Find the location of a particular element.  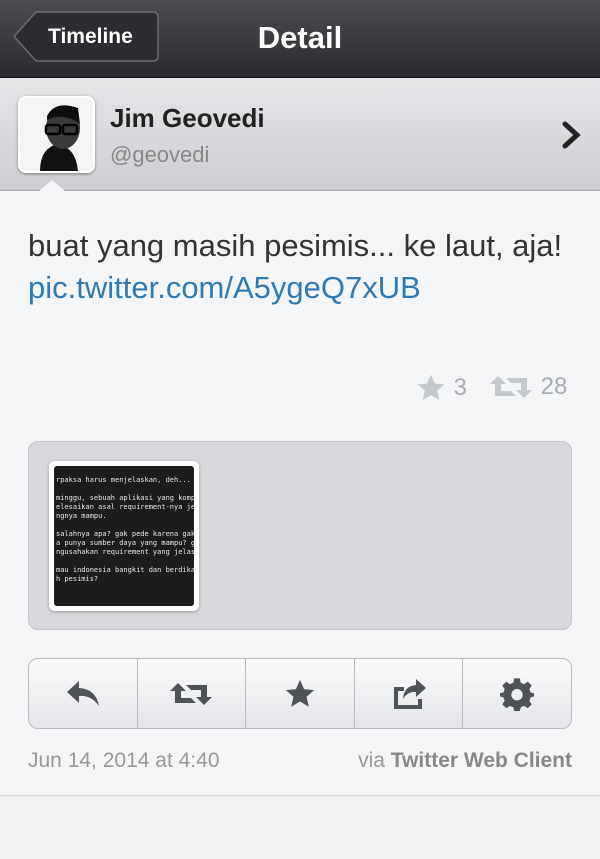

page-title: Detail is located at coordinates (300, 37).